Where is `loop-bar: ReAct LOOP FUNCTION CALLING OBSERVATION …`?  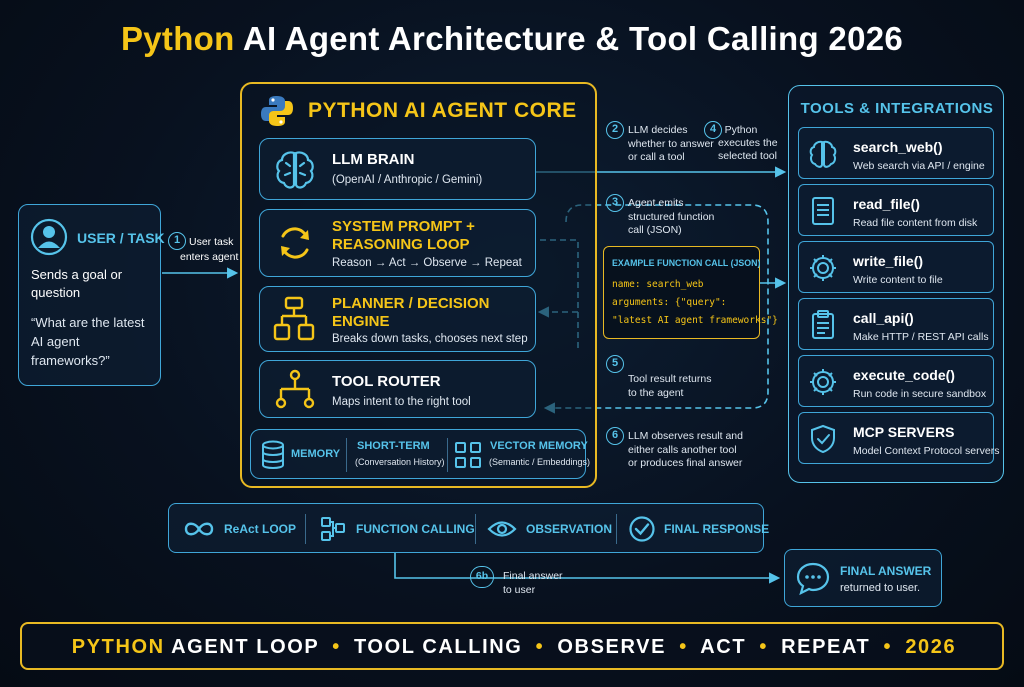 loop-bar: ReAct LOOP FUNCTION CALLING OBSERVATION … is located at coordinates (468, 528).